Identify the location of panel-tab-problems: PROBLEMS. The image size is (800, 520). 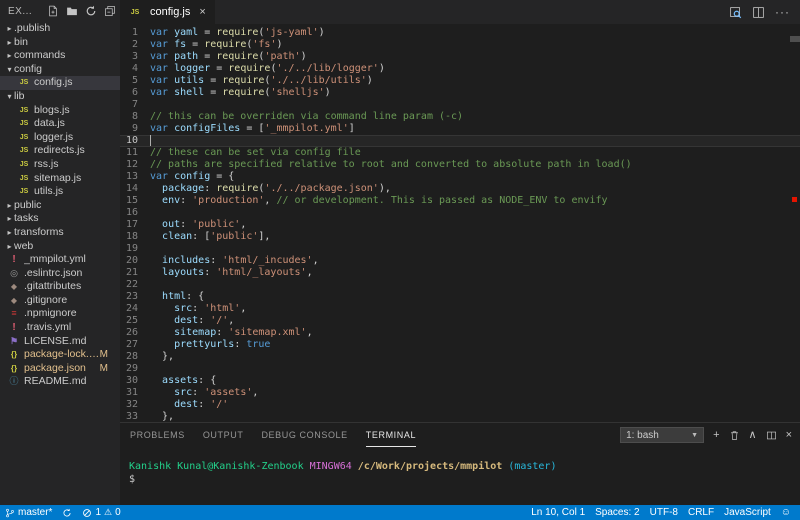
(157, 435).